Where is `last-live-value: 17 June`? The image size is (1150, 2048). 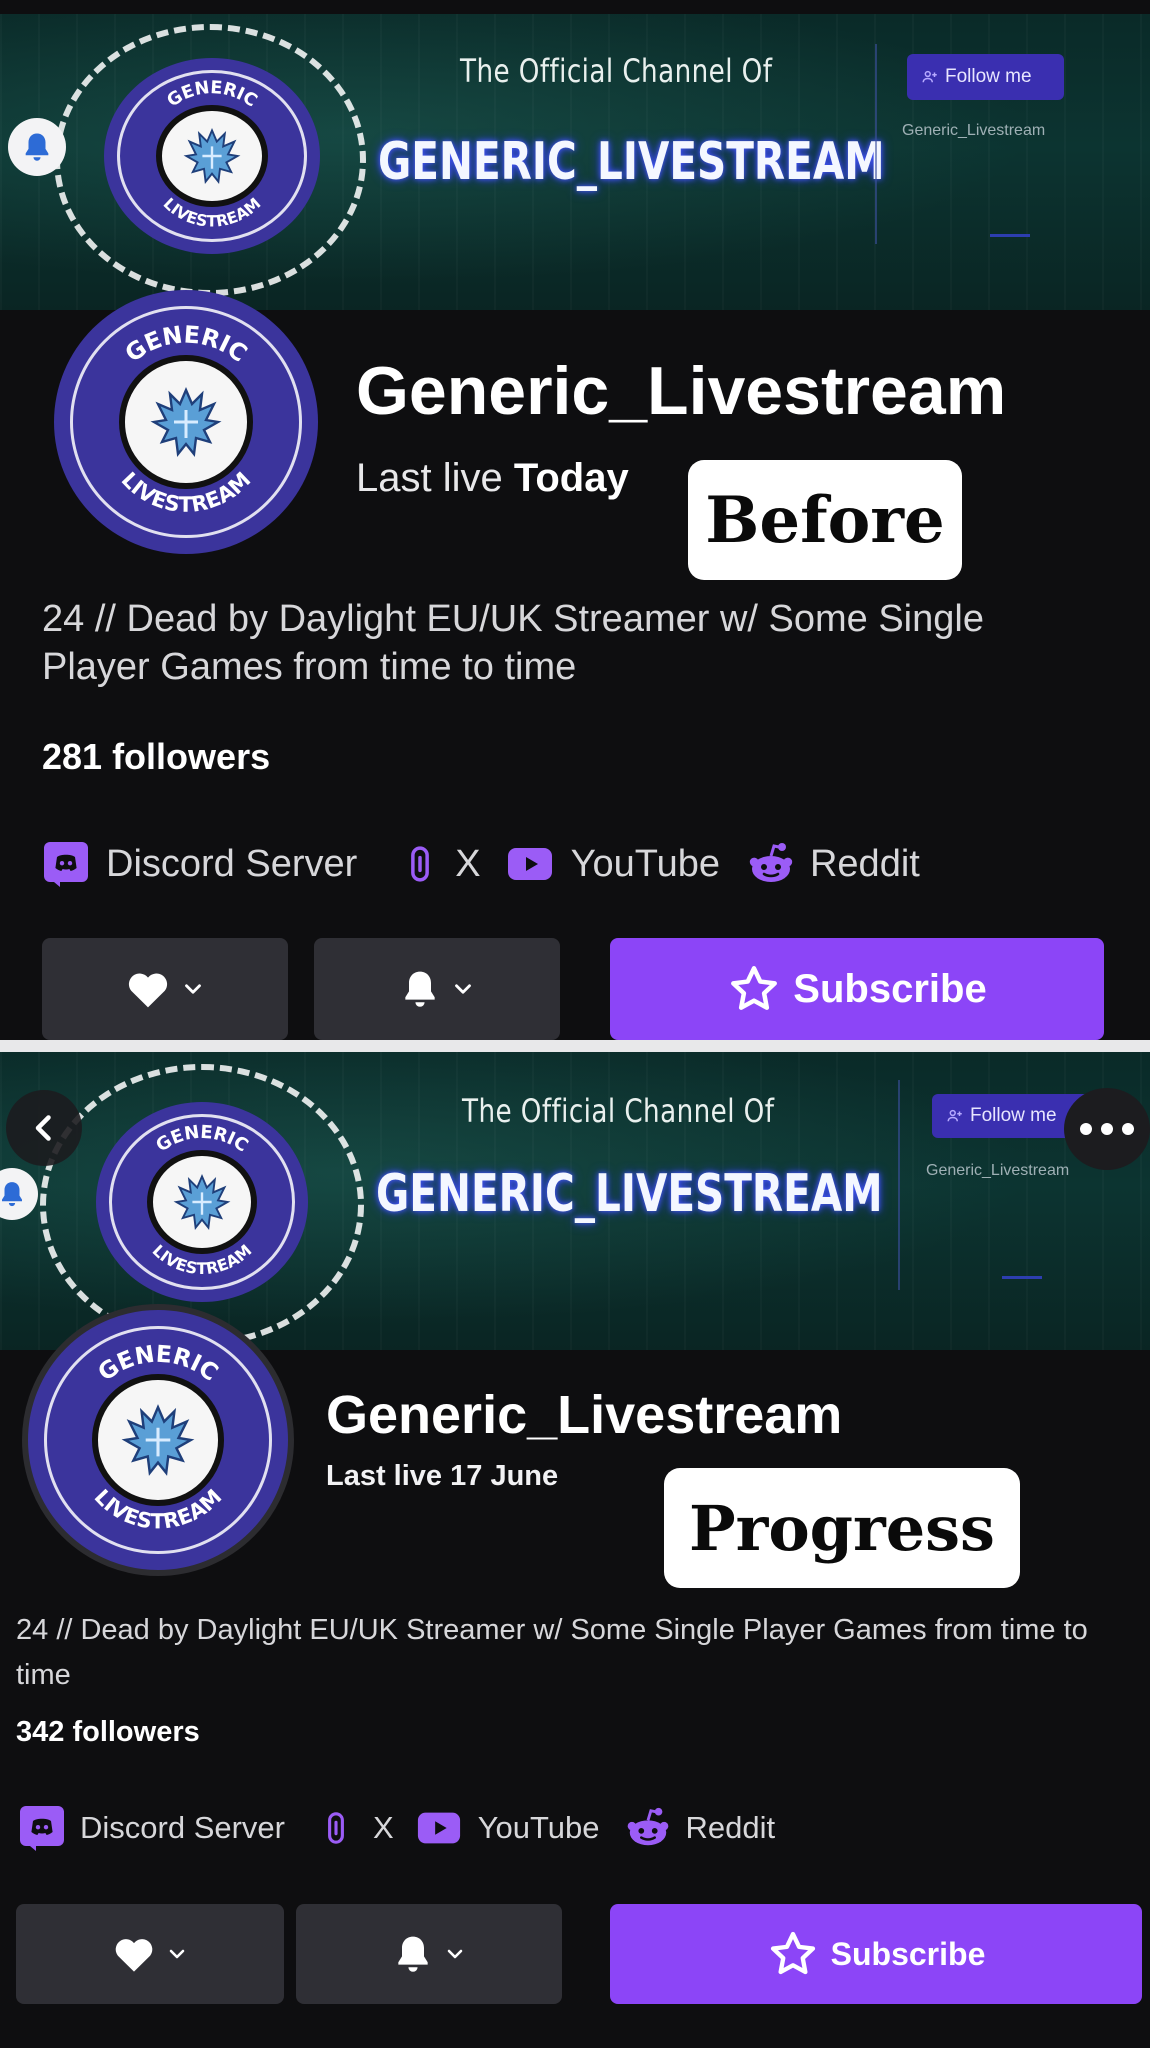 last-live-value: 17 June is located at coordinates (504, 1476).